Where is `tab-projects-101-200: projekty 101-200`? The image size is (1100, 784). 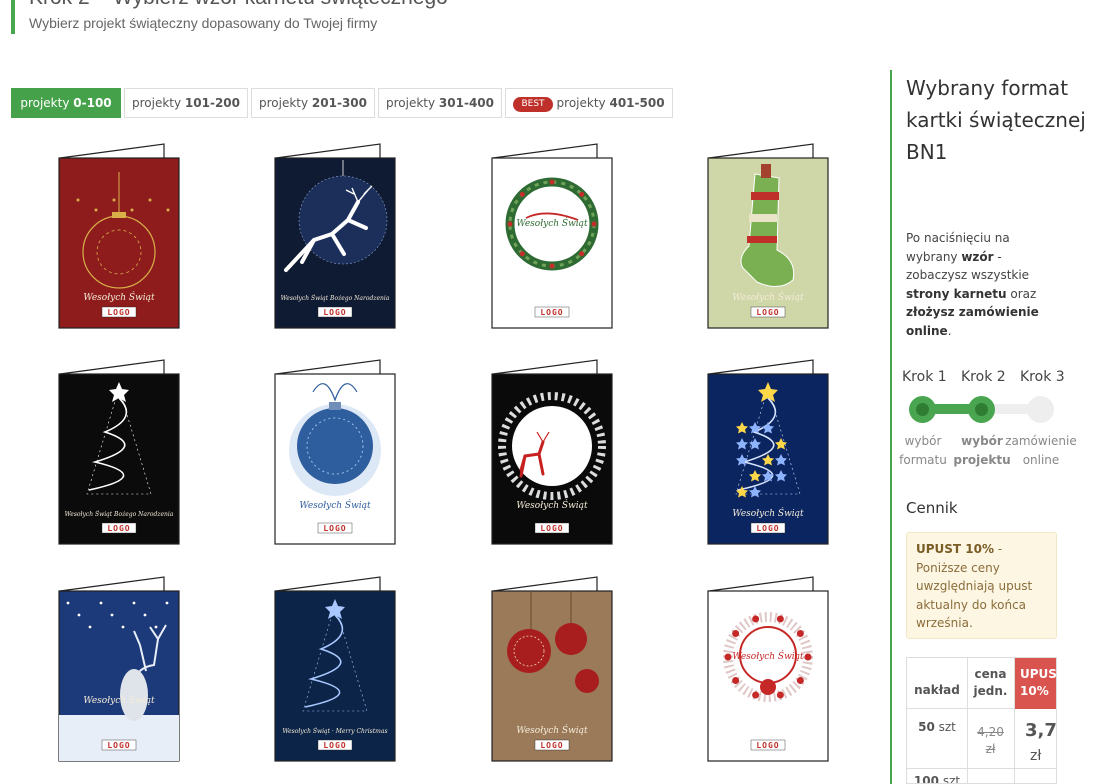
tab-projects-101-200: projekty 101-200 is located at coordinates (186, 103).